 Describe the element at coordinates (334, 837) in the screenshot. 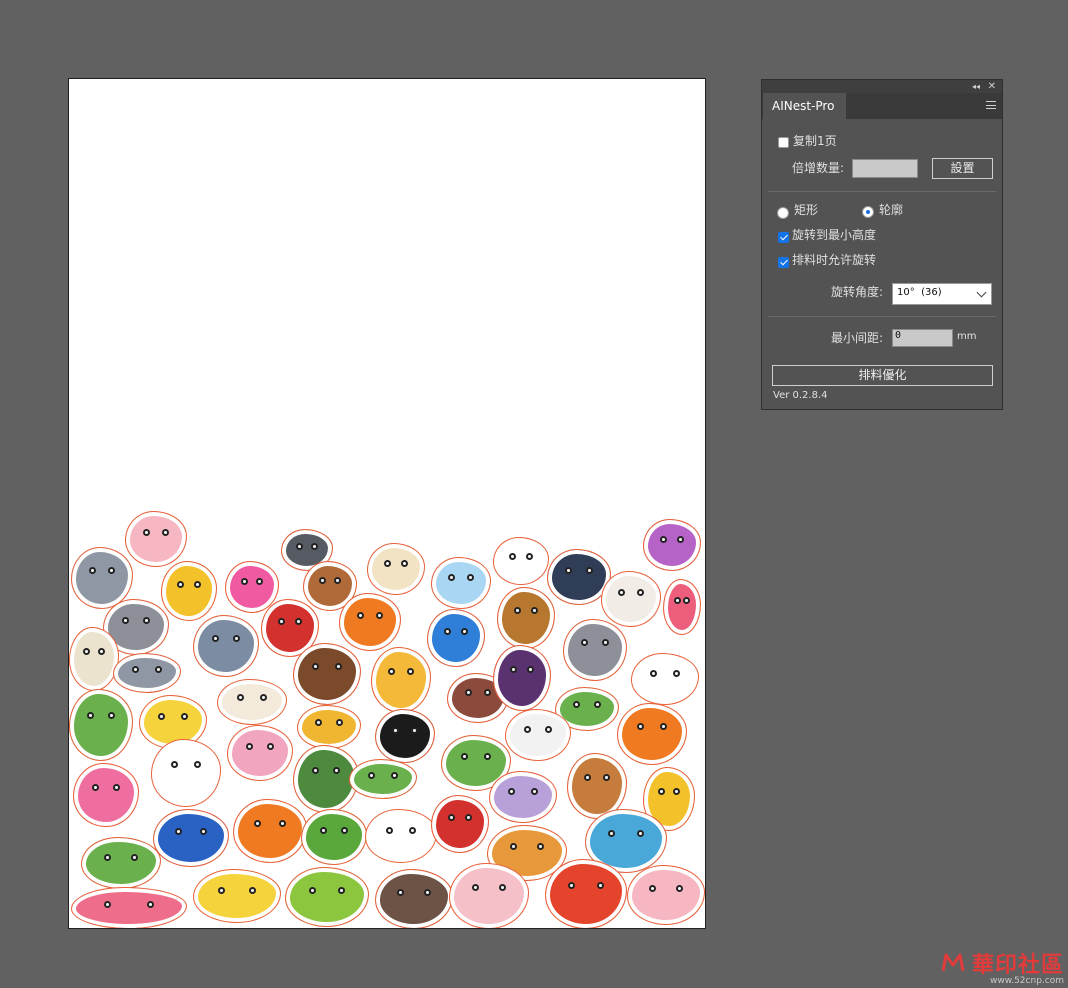

I see `caterpillar2-sticker` at that location.